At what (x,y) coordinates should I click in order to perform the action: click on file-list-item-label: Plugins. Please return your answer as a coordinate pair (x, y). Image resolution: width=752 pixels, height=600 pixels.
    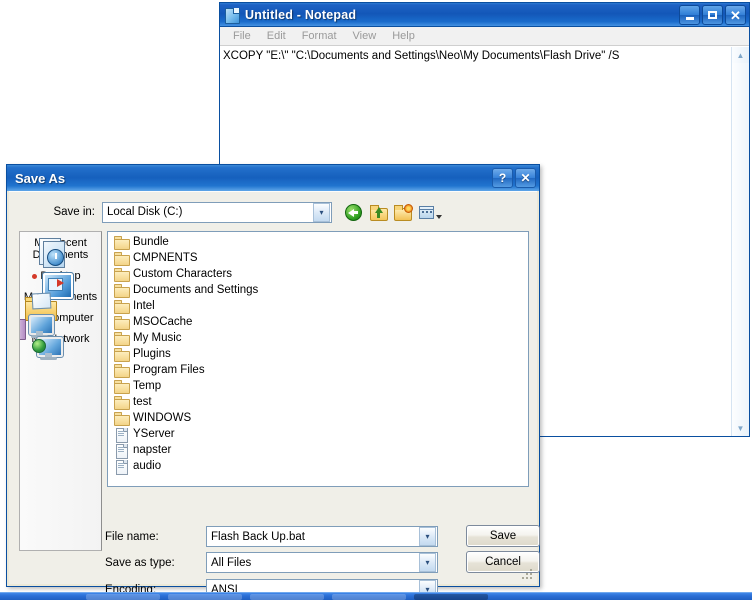
    Looking at the image, I should click on (152, 354).